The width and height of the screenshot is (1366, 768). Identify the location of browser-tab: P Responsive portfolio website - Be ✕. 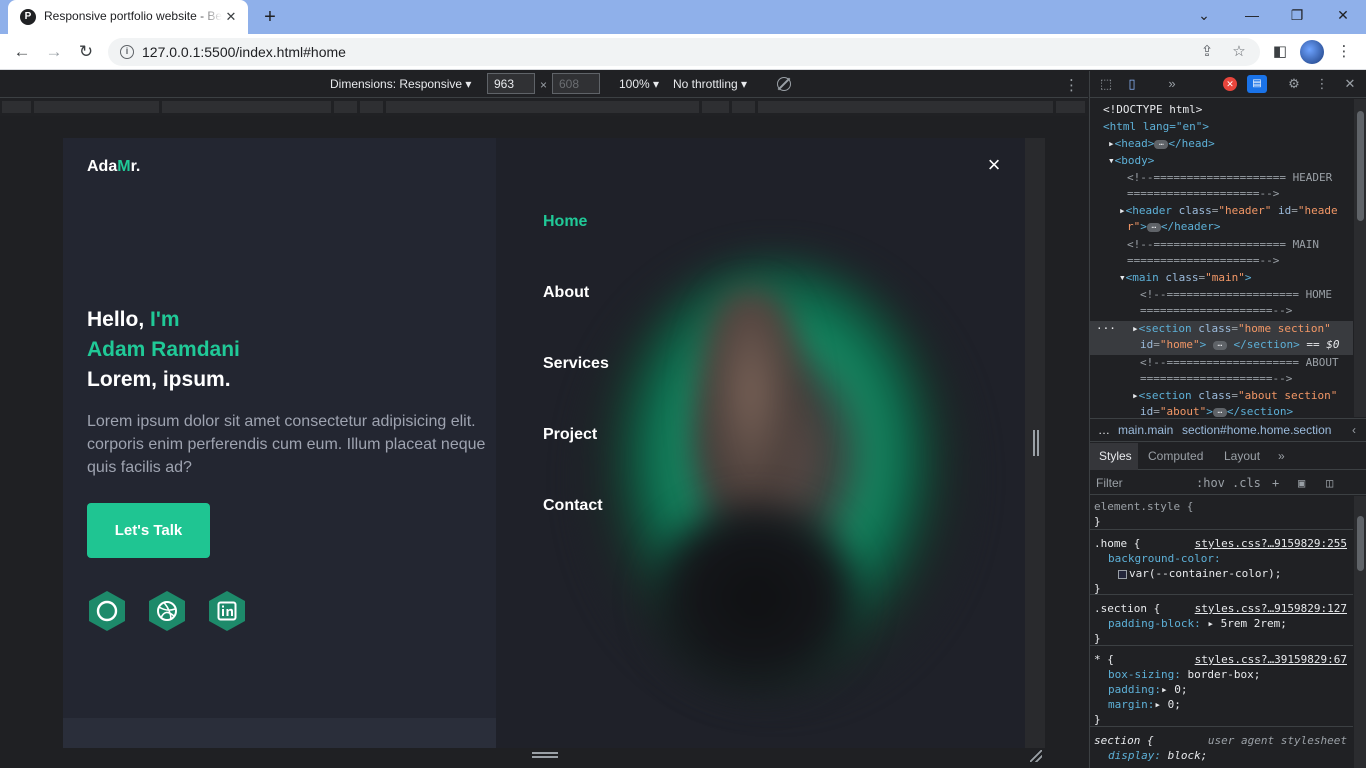
(128, 17).